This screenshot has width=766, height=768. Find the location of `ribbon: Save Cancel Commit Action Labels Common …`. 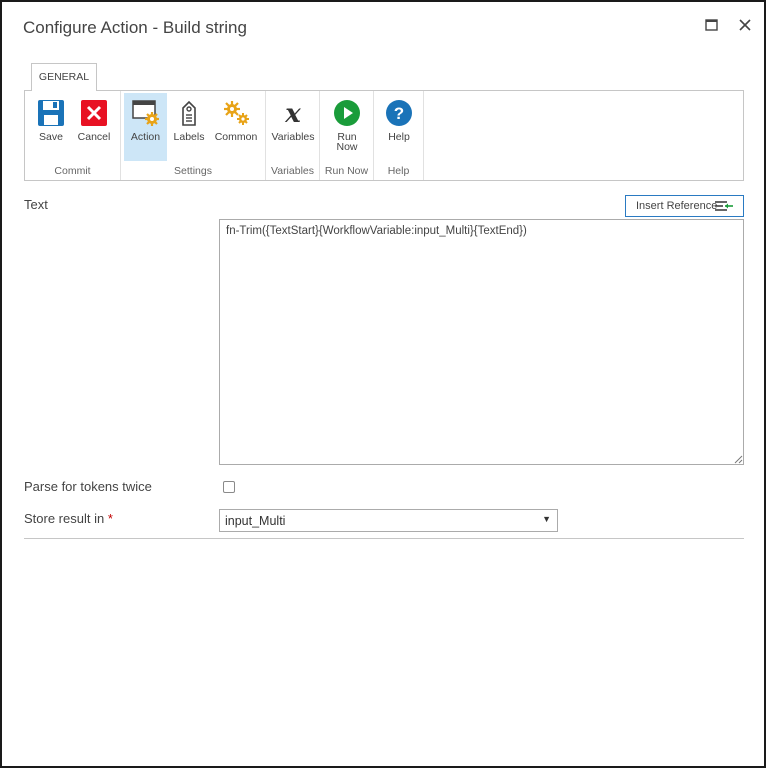

ribbon: Save Cancel Commit Action Labels Common … is located at coordinates (384, 135).